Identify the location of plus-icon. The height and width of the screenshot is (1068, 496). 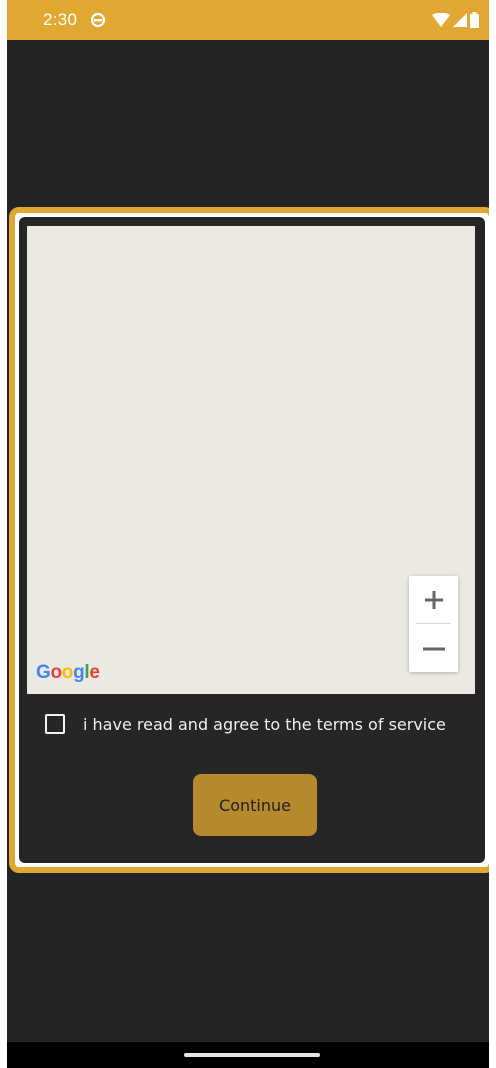
(433, 599).